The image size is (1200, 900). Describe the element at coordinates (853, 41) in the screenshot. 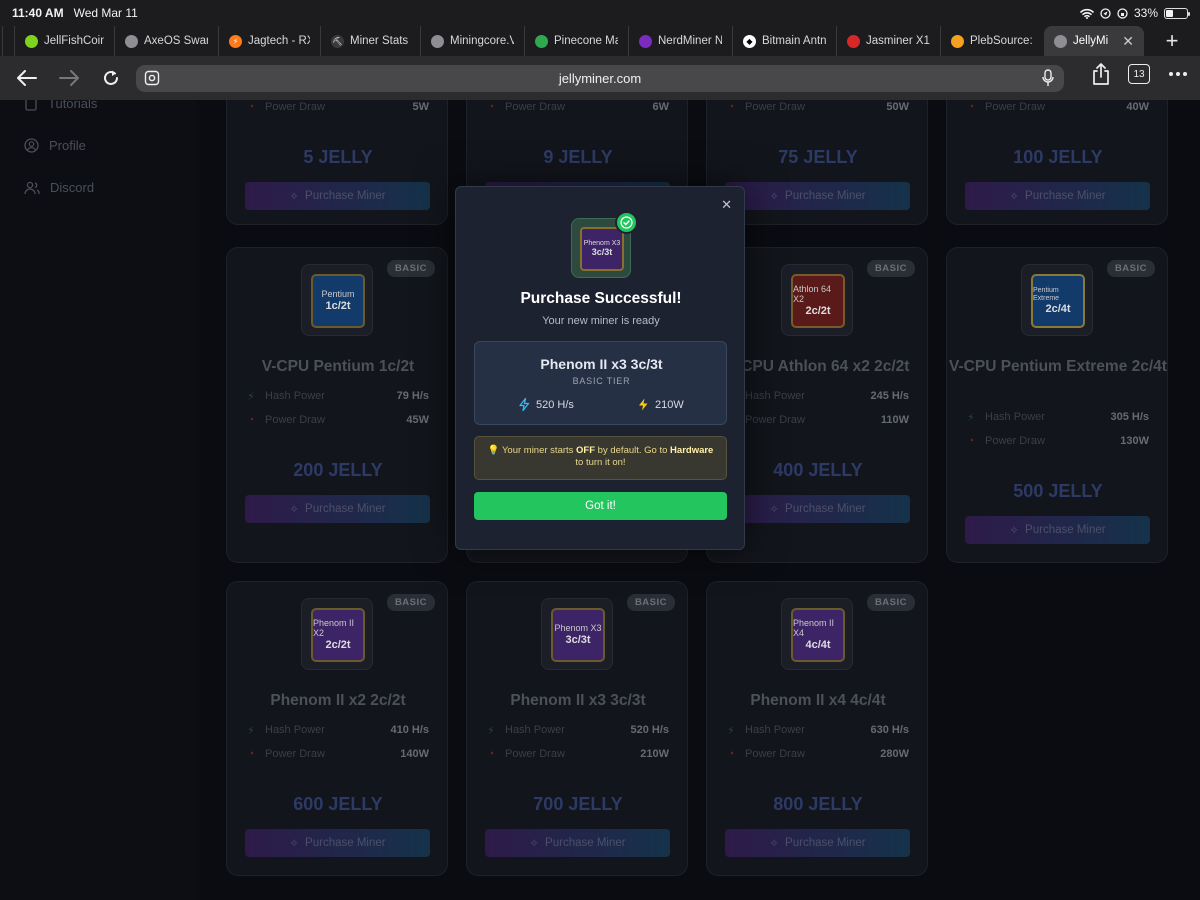

I see `jasminer-icon` at that location.